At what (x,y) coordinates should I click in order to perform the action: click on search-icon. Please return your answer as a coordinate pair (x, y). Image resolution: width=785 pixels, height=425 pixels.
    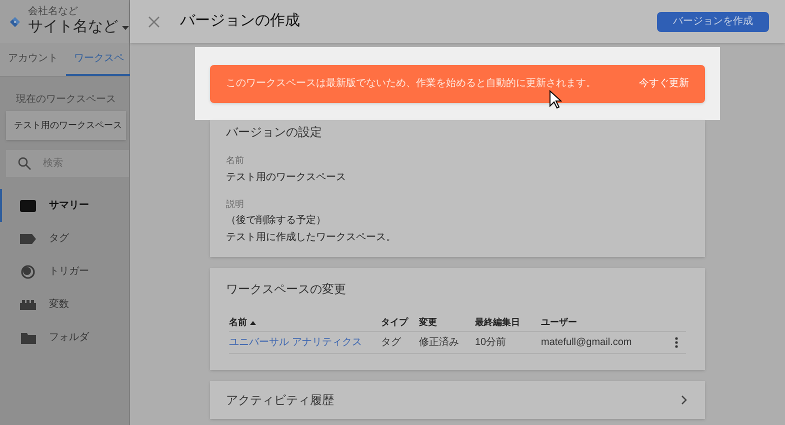
    Looking at the image, I should click on (24, 163).